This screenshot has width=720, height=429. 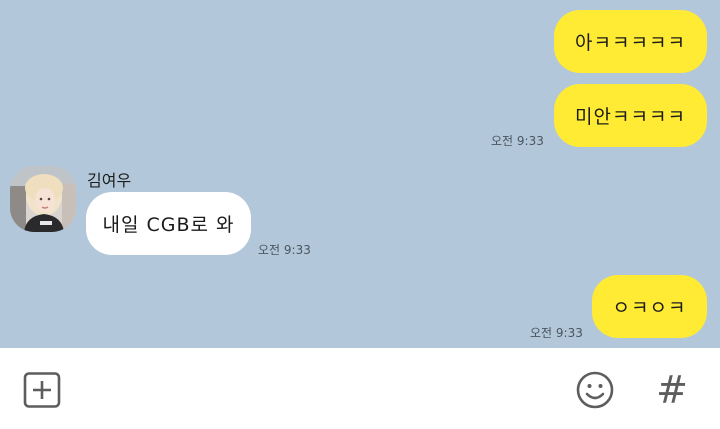 I want to click on my-message-bubble: 아ㅋㅋㅋㅋㅋ, so click(x=630, y=41).